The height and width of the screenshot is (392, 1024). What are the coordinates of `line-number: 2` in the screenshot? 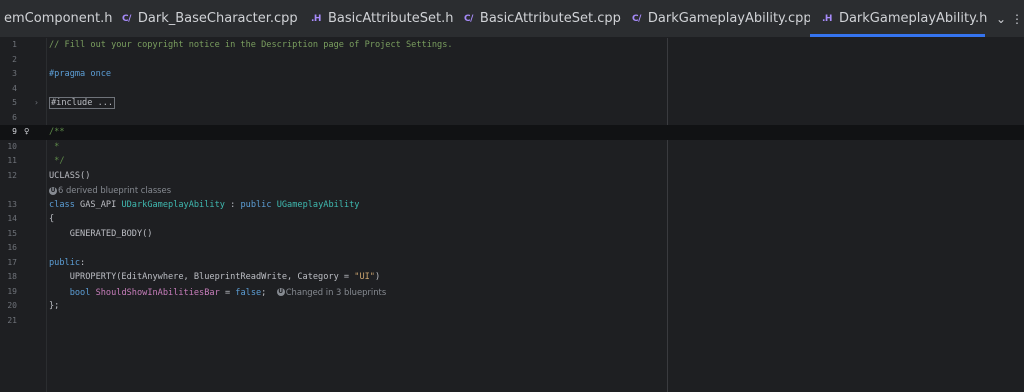 It's located at (14, 59).